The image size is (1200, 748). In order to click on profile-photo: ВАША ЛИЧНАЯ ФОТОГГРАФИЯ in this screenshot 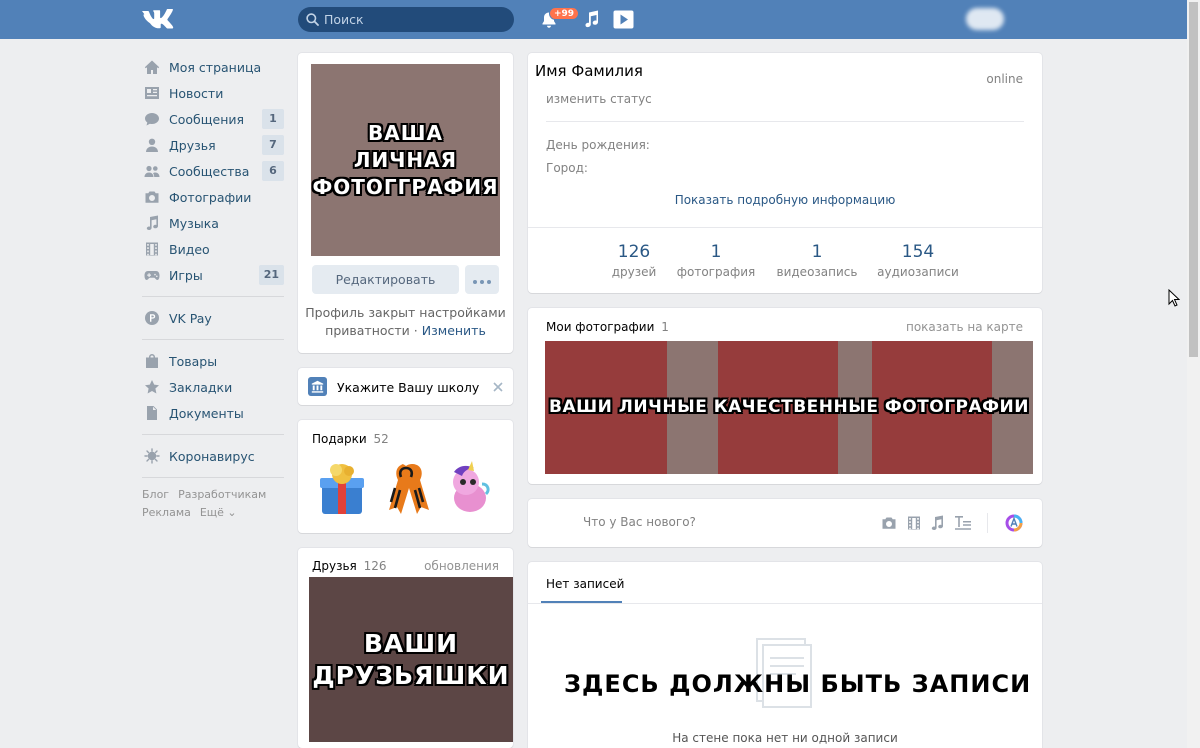, I will do `click(405, 160)`.